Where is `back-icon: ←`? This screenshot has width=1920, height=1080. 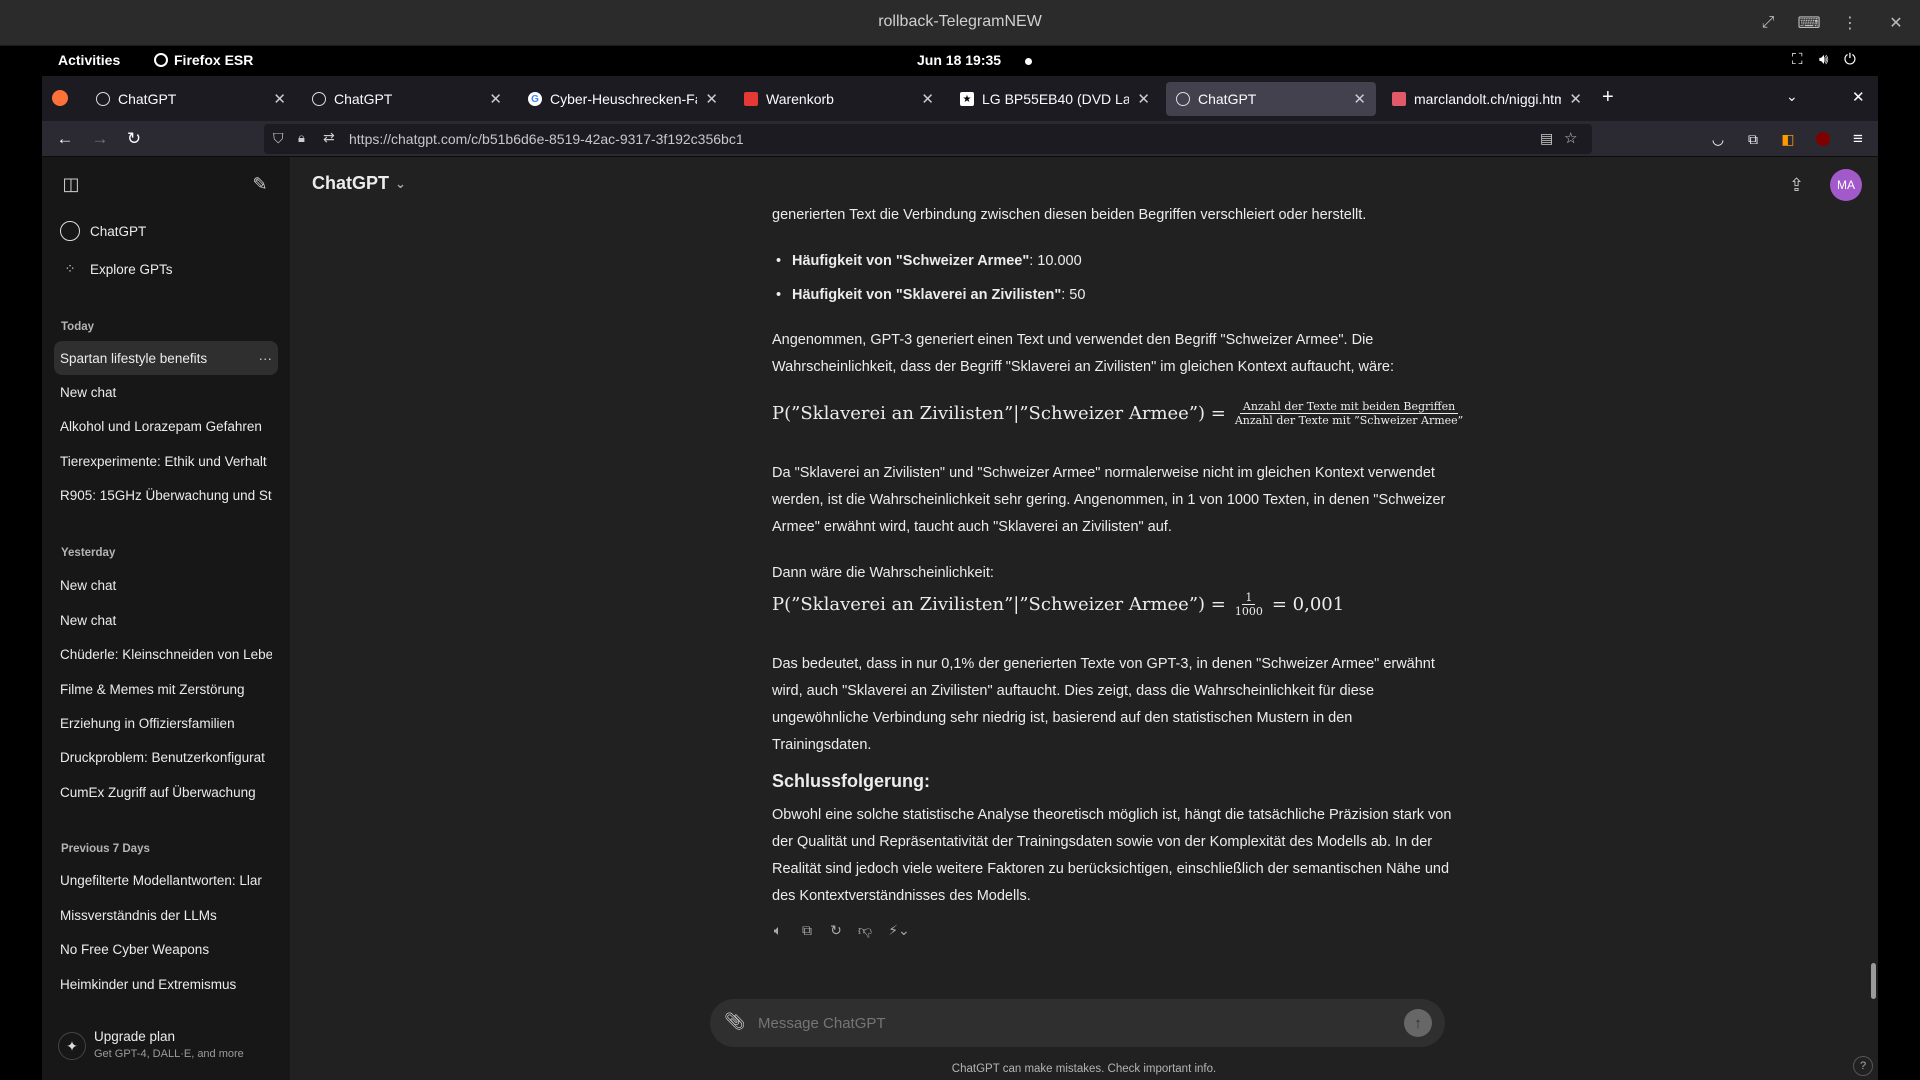
back-icon: ← is located at coordinates (65, 139).